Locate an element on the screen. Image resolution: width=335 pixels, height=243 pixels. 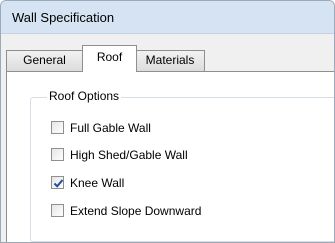
full-gable-wall-checkbox: Full Gable Wall is located at coordinates (101, 127).